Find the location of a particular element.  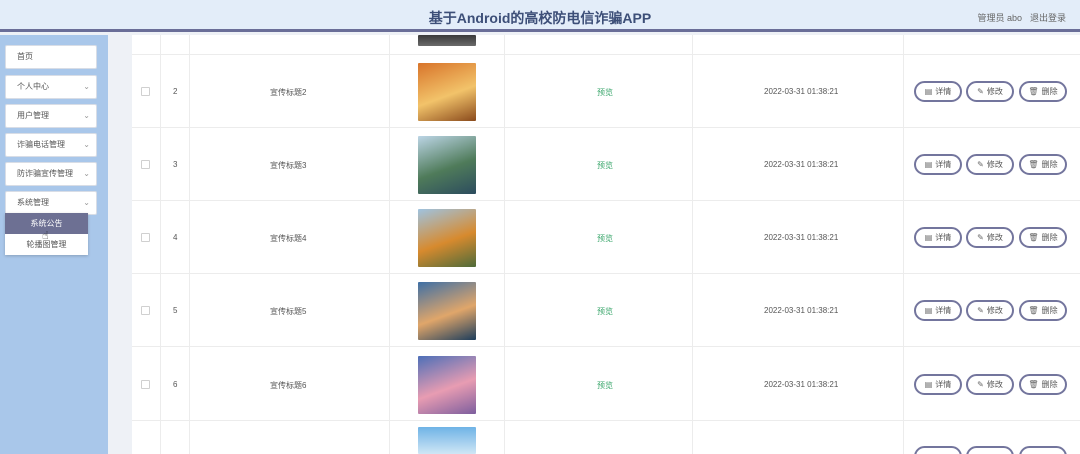

sidebar-item-fraud-phone-management: 诈骗电话管理 ⌄ is located at coordinates (51, 145).